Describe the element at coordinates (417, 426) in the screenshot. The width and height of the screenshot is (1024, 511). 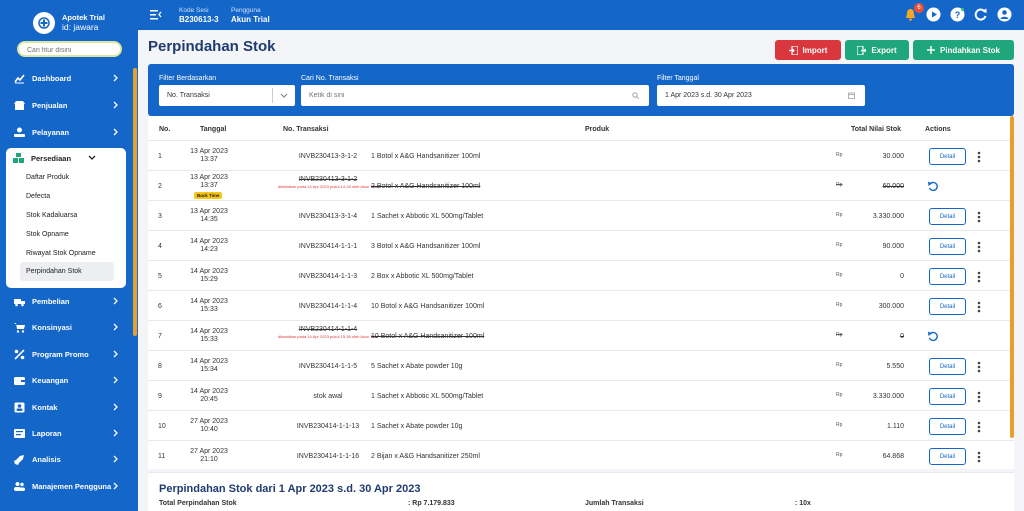
I see `cell-product: 1 Sachet x Abate powder 10g` at that location.